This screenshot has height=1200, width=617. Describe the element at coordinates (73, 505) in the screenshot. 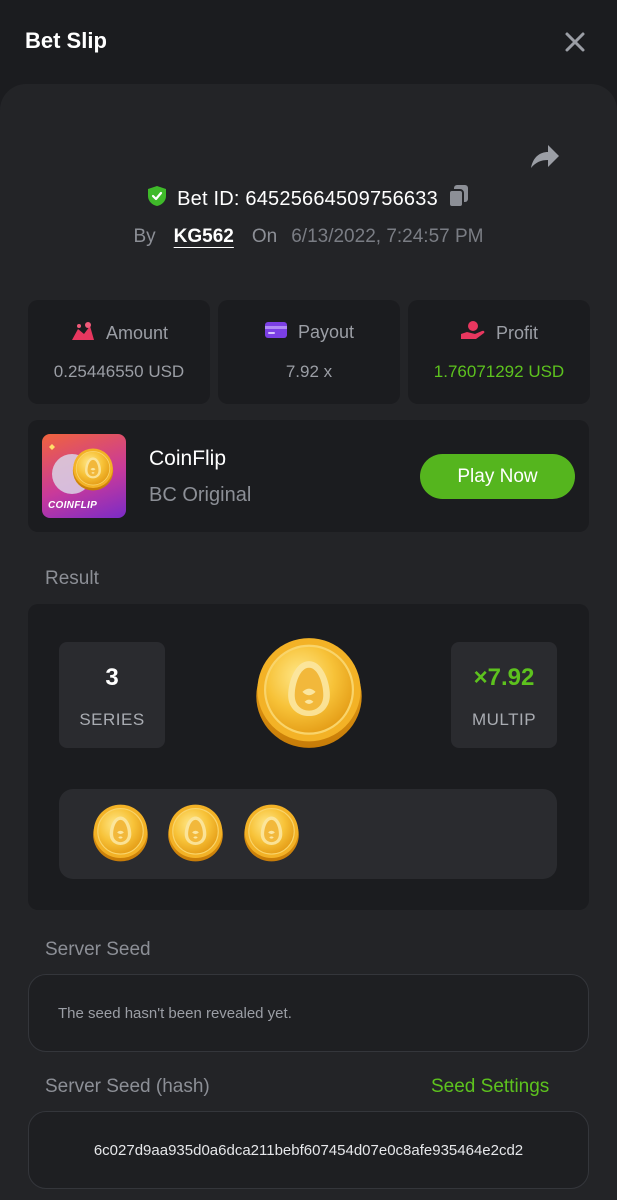

I see `game-thumbnail-text: COINFLIP` at that location.